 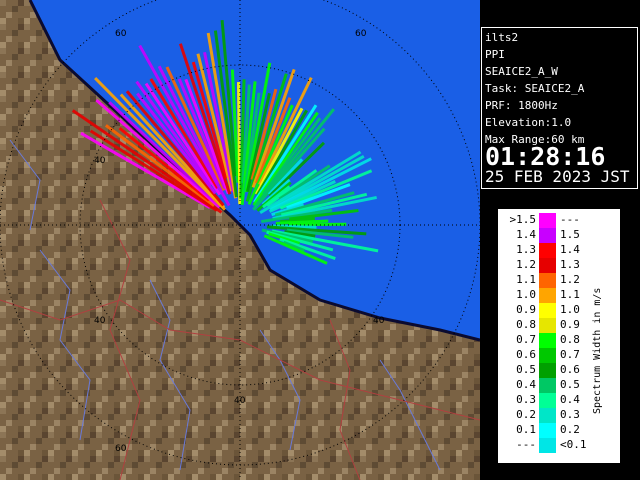 What do you see at coordinates (535, 88) in the screenshot?
I see `task-name: Task: SEAICE2_A` at bounding box center [535, 88].